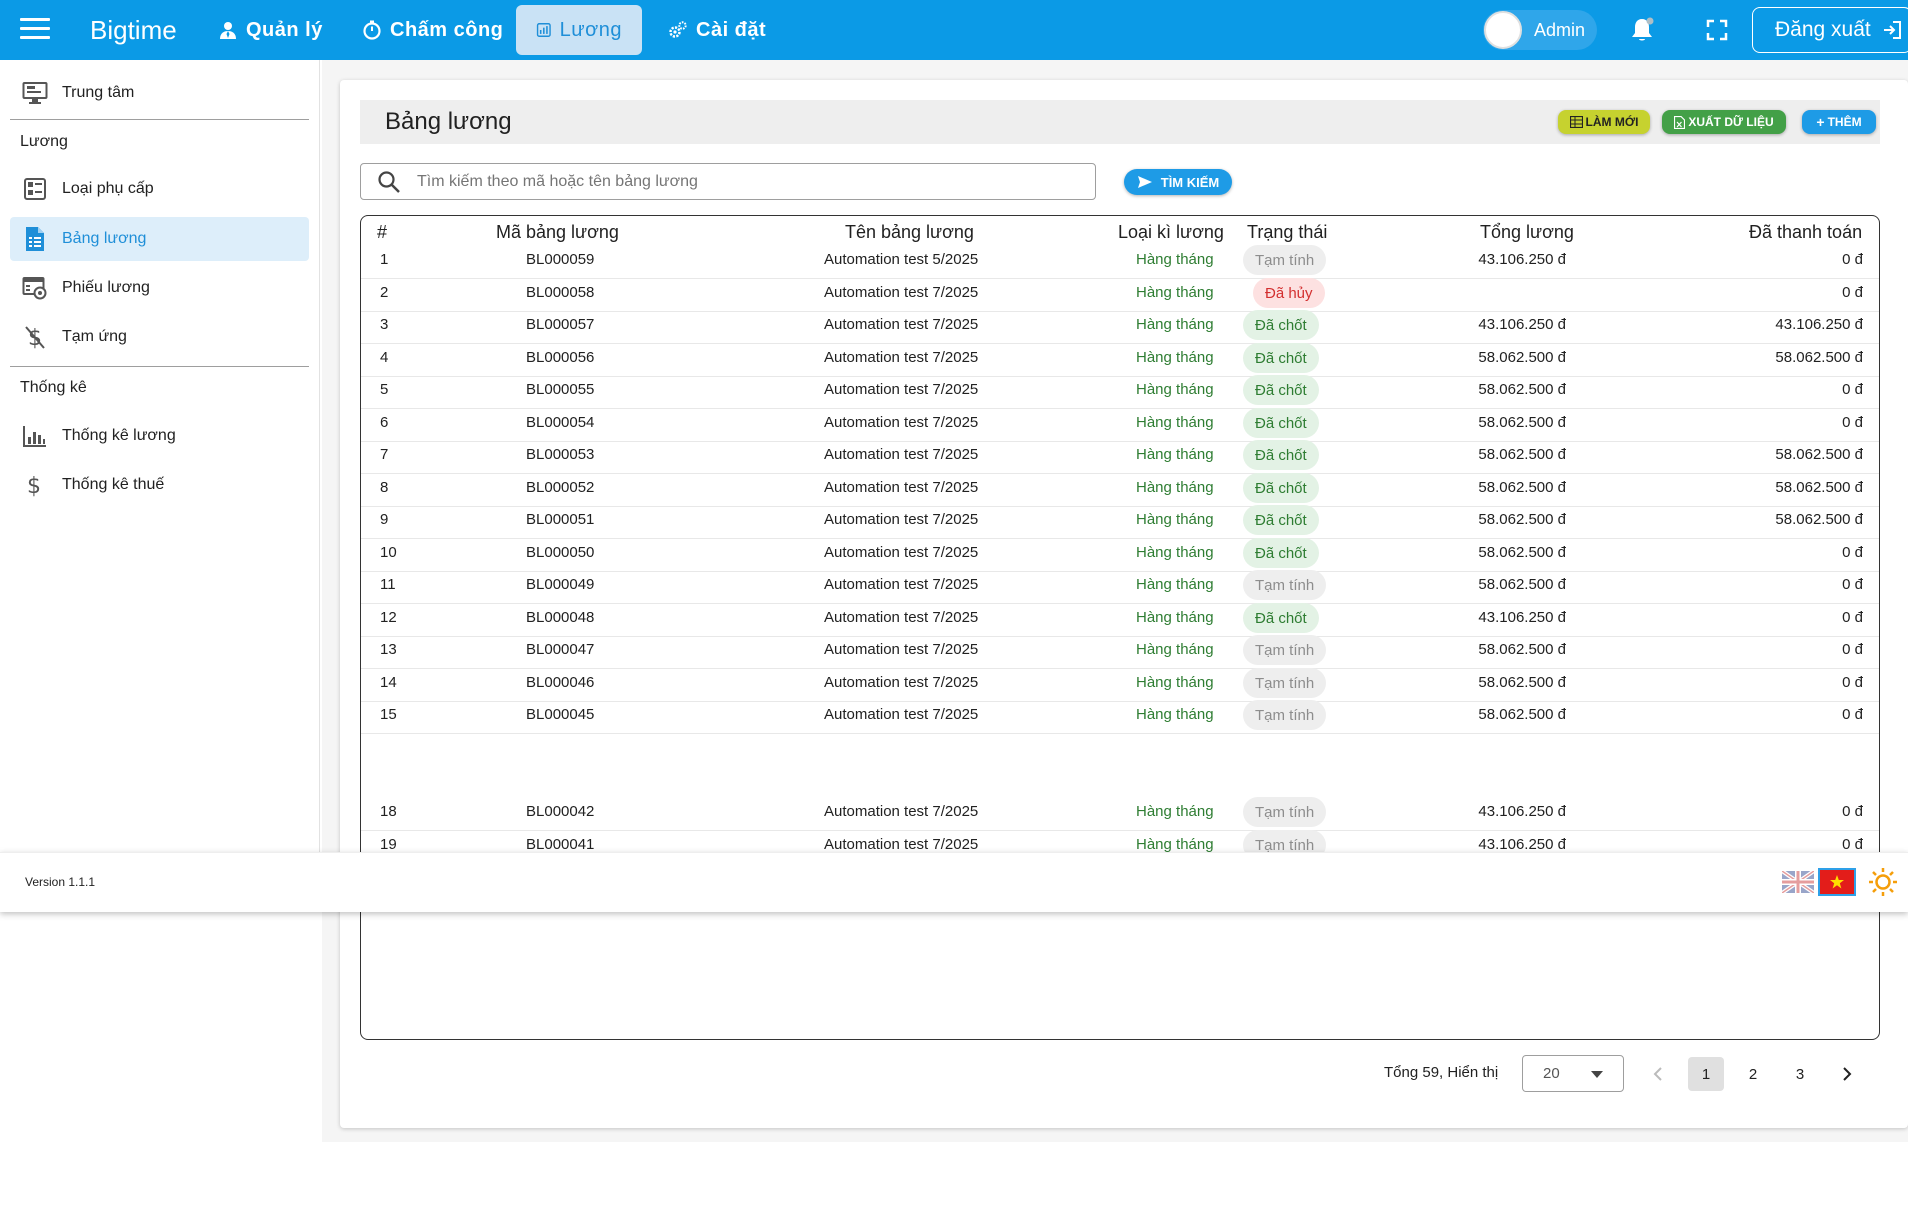 This screenshot has width=1908, height=1208. Describe the element at coordinates (384, 487) in the screenshot. I see `cell-index: 8` at that location.